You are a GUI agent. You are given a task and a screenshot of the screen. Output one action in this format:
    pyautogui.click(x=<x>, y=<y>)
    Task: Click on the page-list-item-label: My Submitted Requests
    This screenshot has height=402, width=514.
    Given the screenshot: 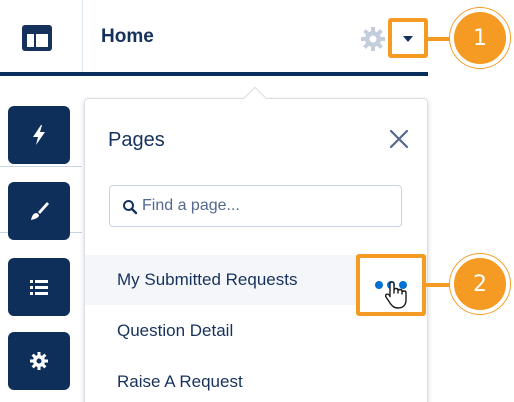 What is the action you would take?
    pyautogui.click(x=207, y=279)
    